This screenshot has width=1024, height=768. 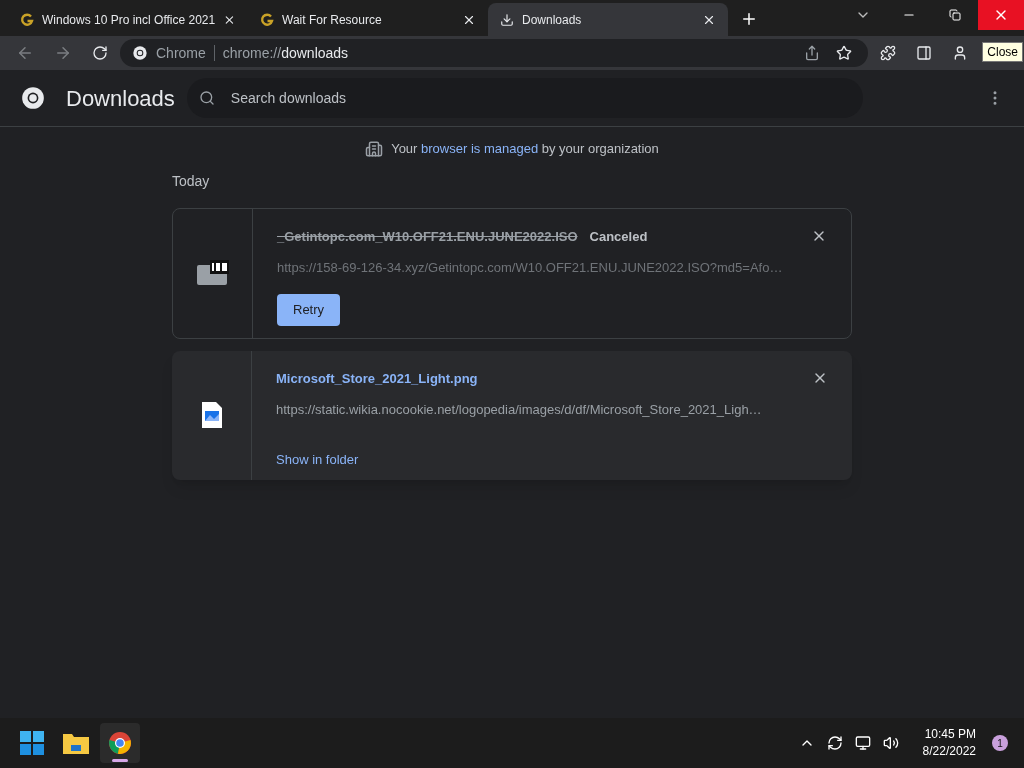 I want to click on managed-link: browser is managed, so click(x=480, y=148).